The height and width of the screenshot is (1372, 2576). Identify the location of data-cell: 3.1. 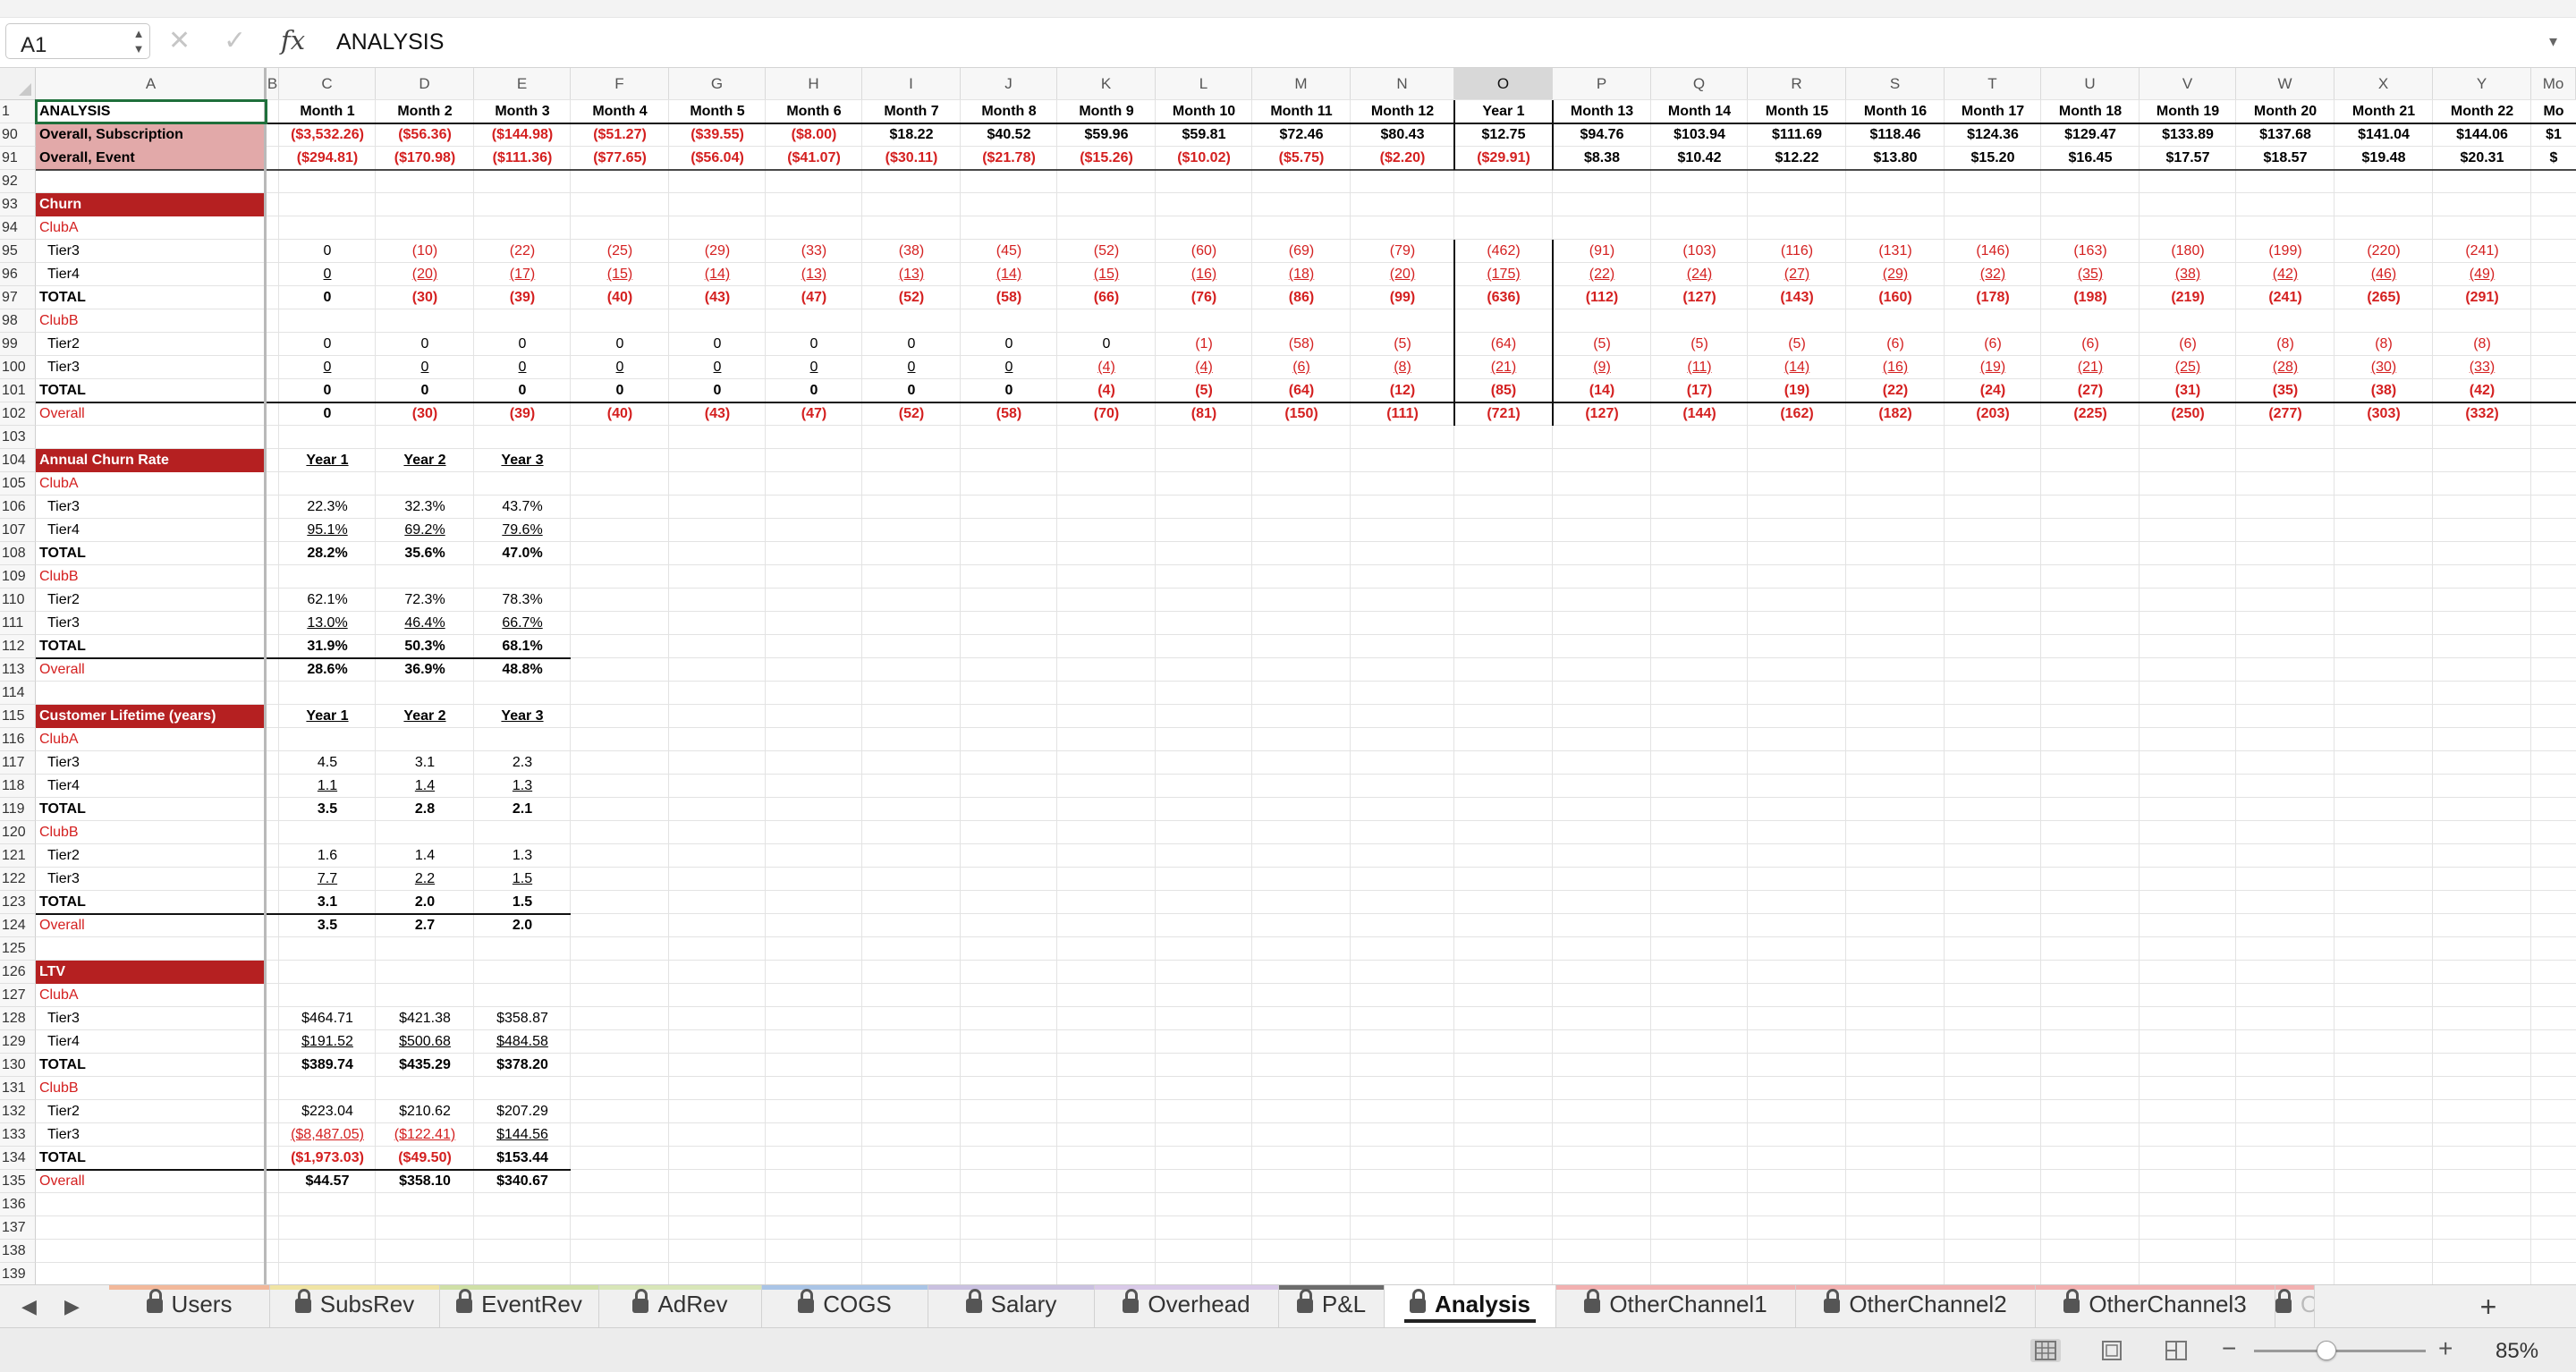
(425, 763).